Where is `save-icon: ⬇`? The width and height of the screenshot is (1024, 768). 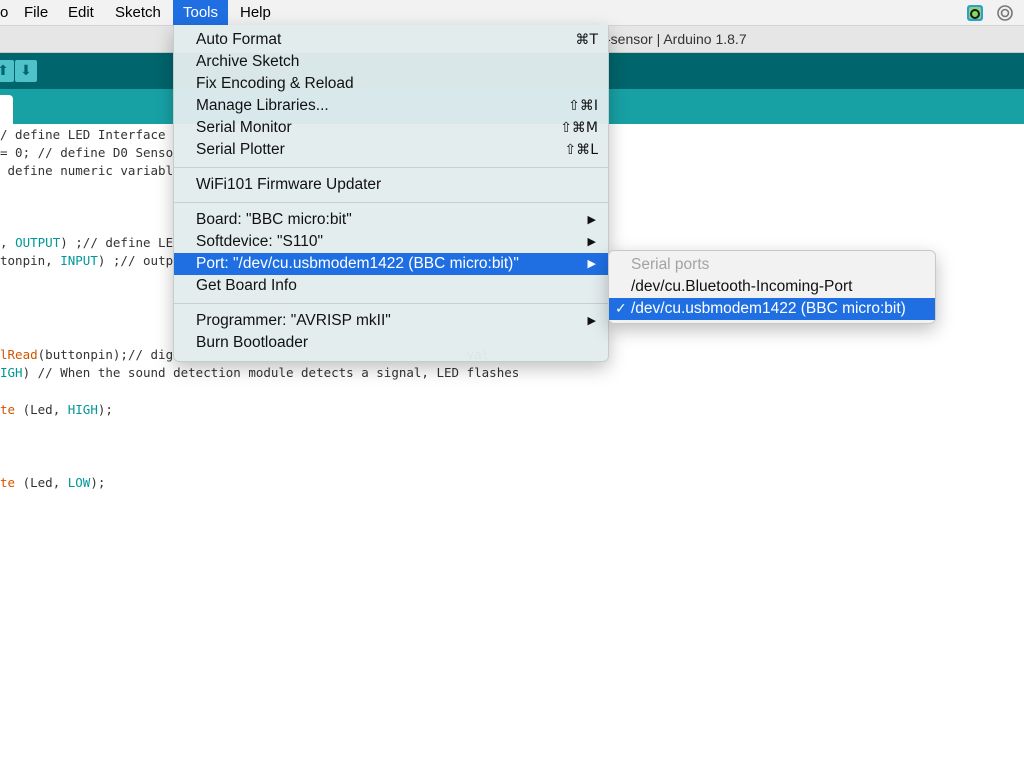 save-icon: ⬇ is located at coordinates (26, 71).